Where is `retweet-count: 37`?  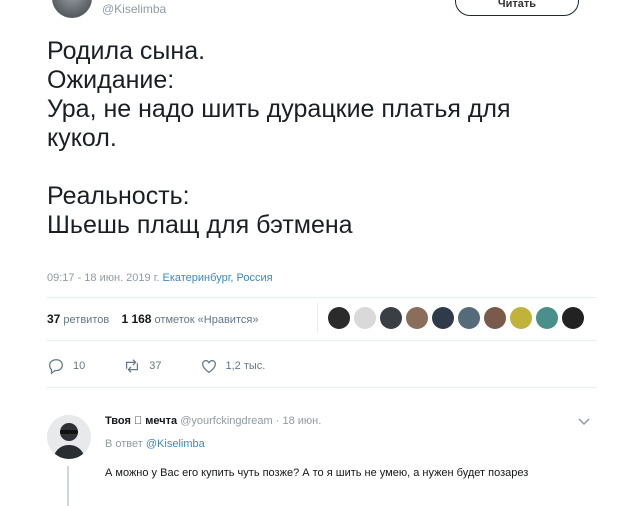
retweet-count: 37 is located at coordinates (155, 366).